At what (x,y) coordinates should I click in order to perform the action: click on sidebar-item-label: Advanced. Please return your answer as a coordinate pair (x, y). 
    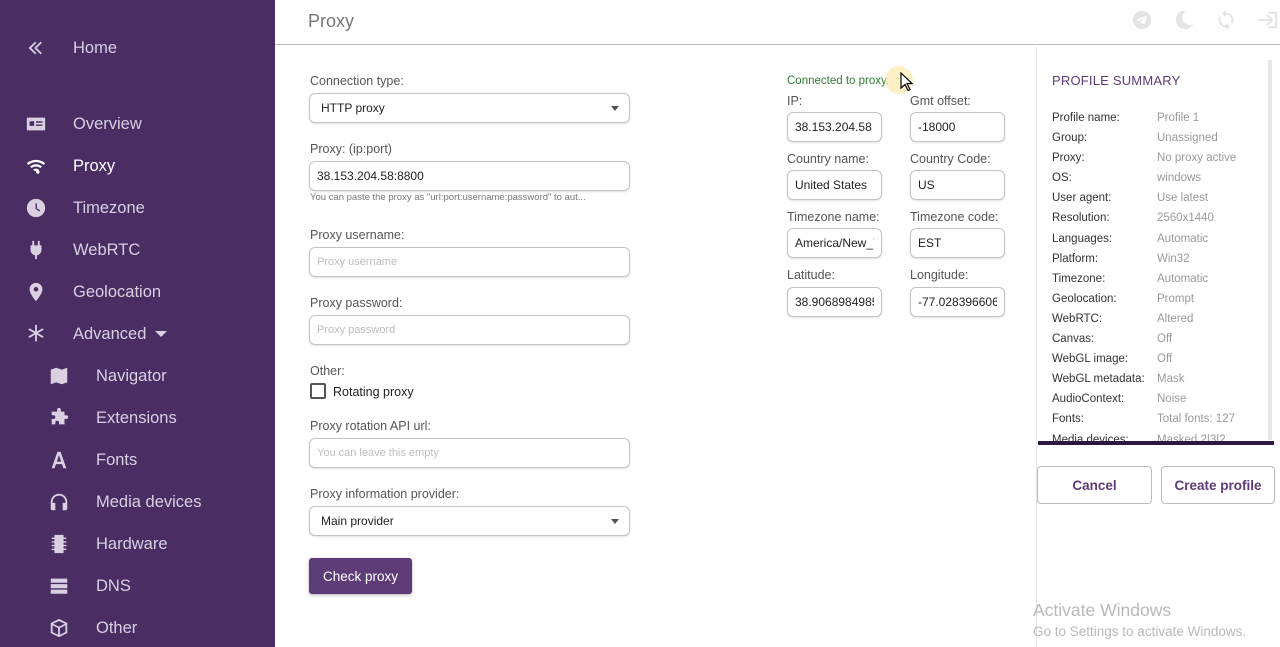
    Looking at the image, I should click on (120, 334).